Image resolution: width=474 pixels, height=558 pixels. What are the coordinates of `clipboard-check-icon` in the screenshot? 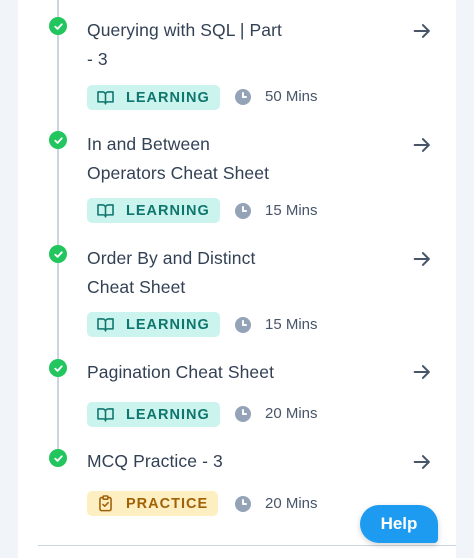 It's located at (105, 503).